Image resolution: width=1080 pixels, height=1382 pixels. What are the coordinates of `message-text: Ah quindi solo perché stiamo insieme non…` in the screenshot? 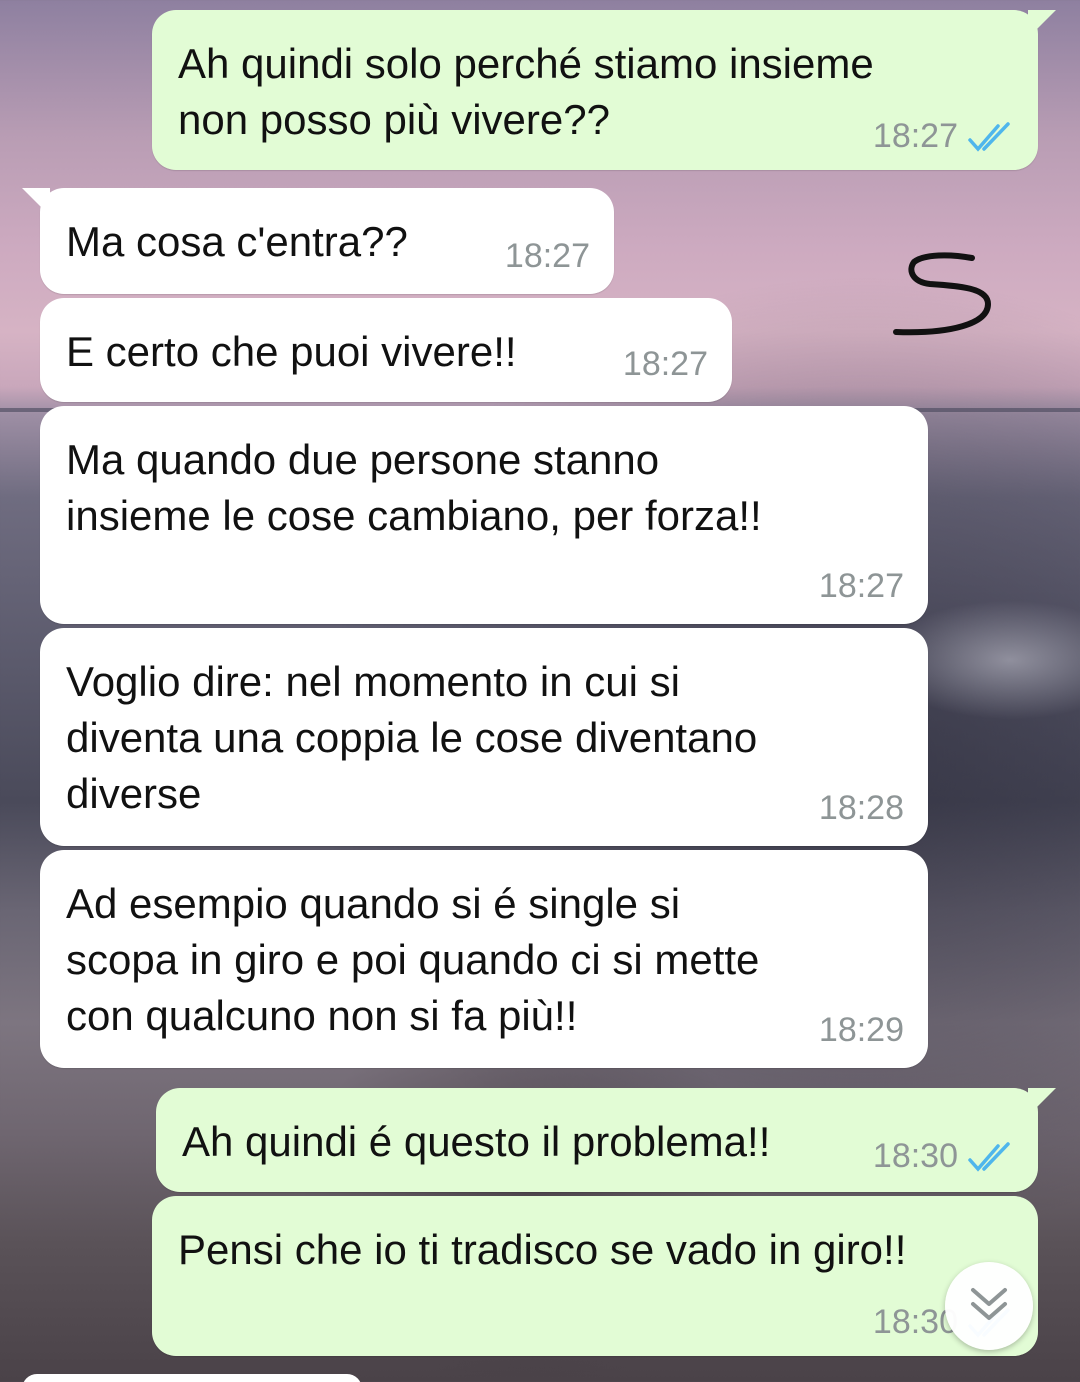 It's located at (526, 91).